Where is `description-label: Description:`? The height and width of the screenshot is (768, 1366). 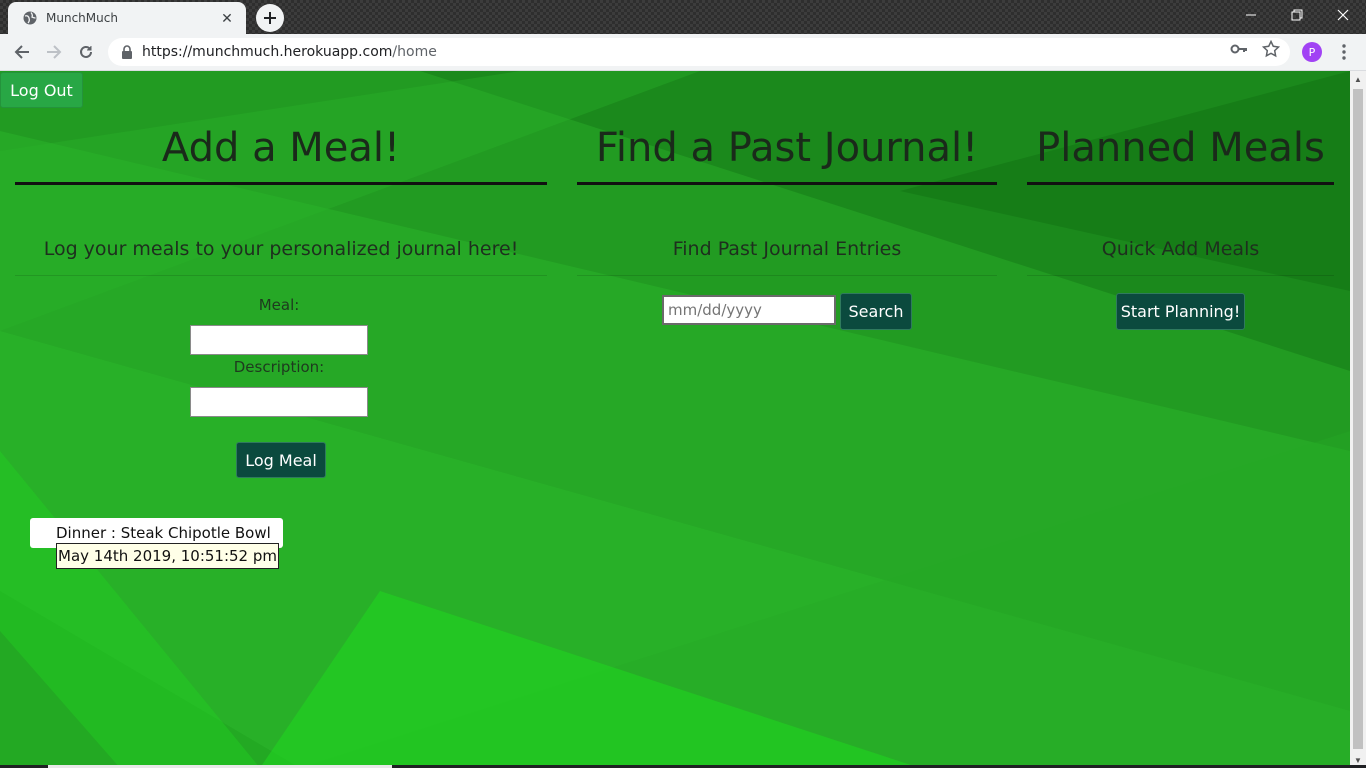
description-label: Description: is located at coordinates (279, 367).